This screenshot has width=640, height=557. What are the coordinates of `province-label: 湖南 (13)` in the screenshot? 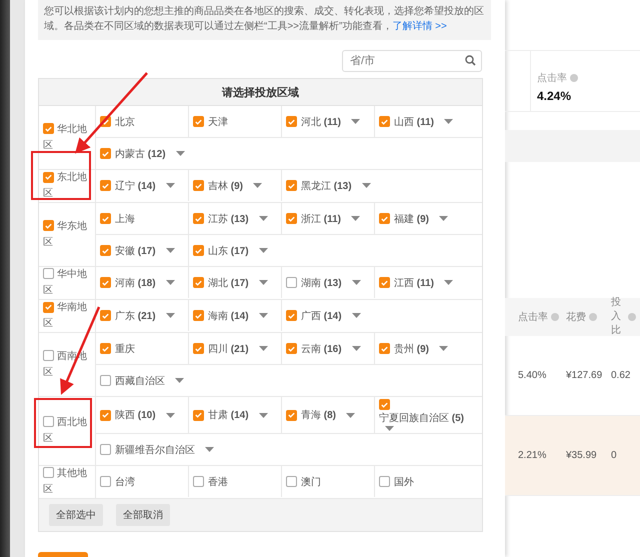 It's located at (321, 283).